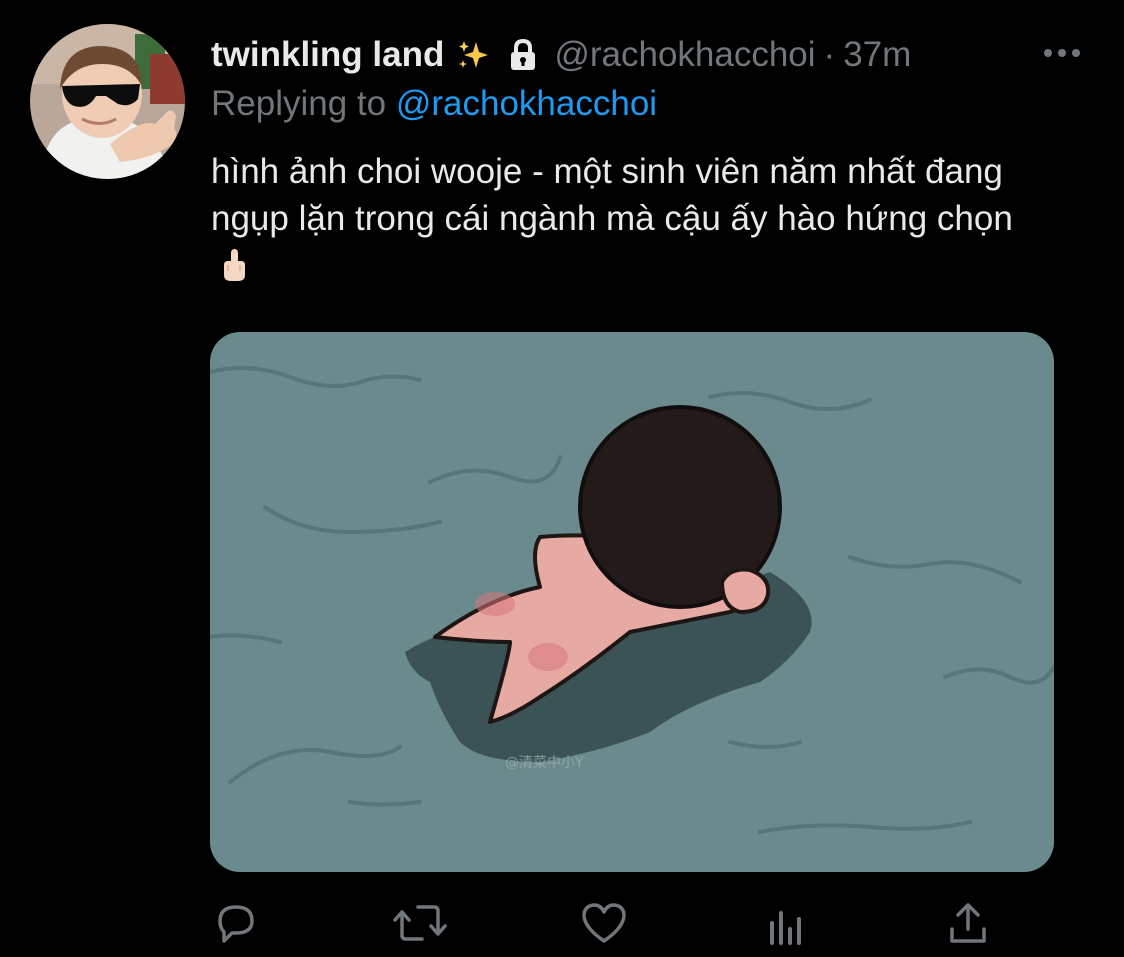 The image size is (1124, 957). I want to click on retweet-icon, so click(420, 923).